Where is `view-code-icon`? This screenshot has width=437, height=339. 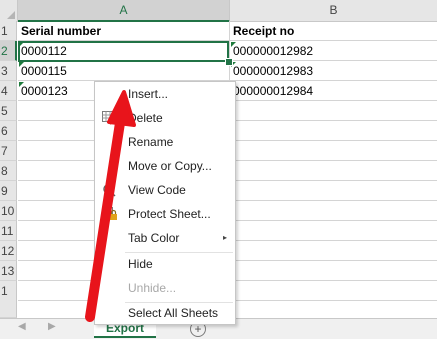
view-code-icon is located at coordinates (109, 190).